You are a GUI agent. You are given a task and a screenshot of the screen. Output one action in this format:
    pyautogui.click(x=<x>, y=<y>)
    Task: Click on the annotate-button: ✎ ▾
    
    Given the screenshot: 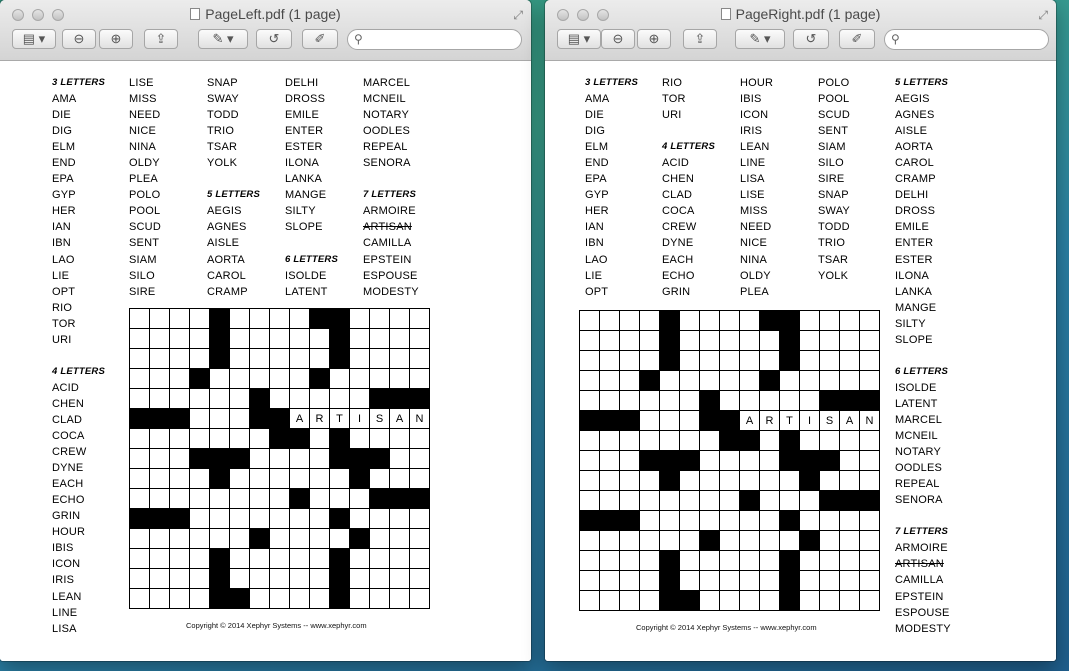 What is the action you would take?
    pyautogui.click(x=223, y=39)
    